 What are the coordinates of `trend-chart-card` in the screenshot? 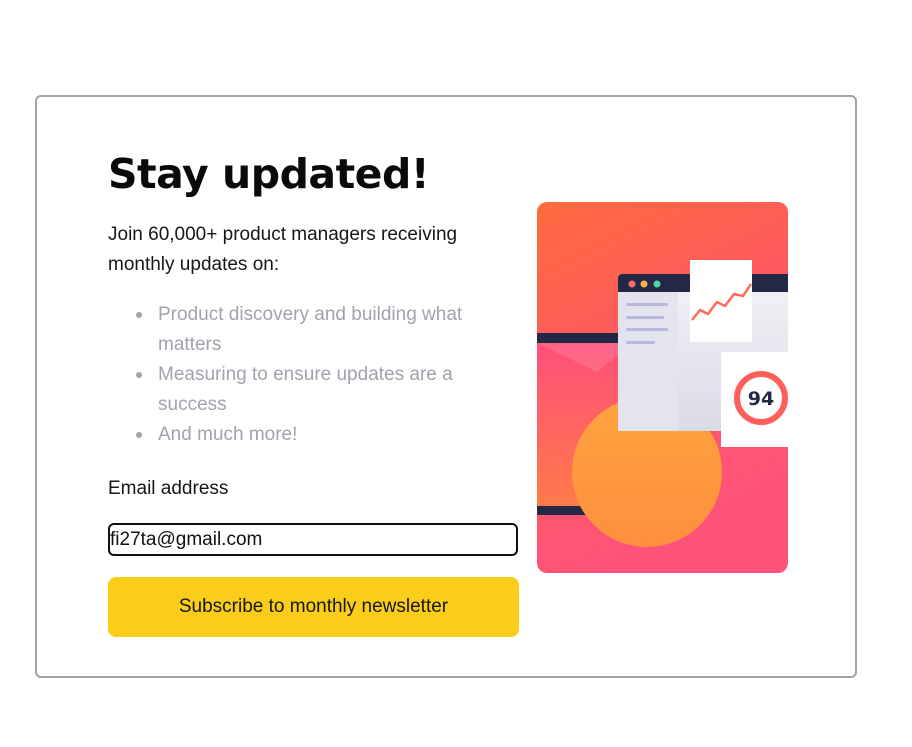 It's located at (721, 301).